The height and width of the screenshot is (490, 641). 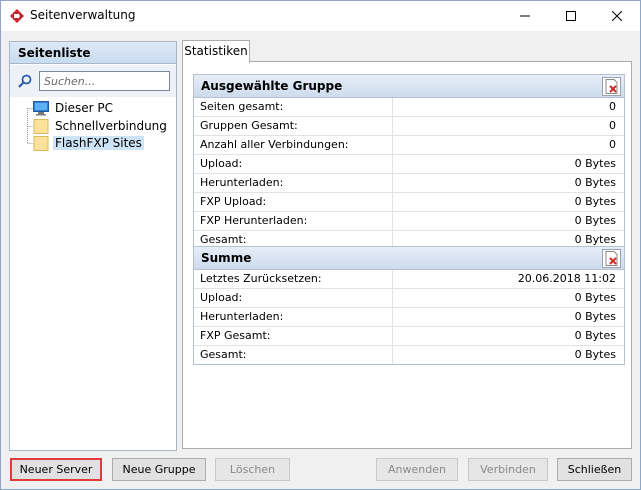 I want to click on stat-row: FXP Gesamt: 0 Bytes, so click(x=409, y=336).